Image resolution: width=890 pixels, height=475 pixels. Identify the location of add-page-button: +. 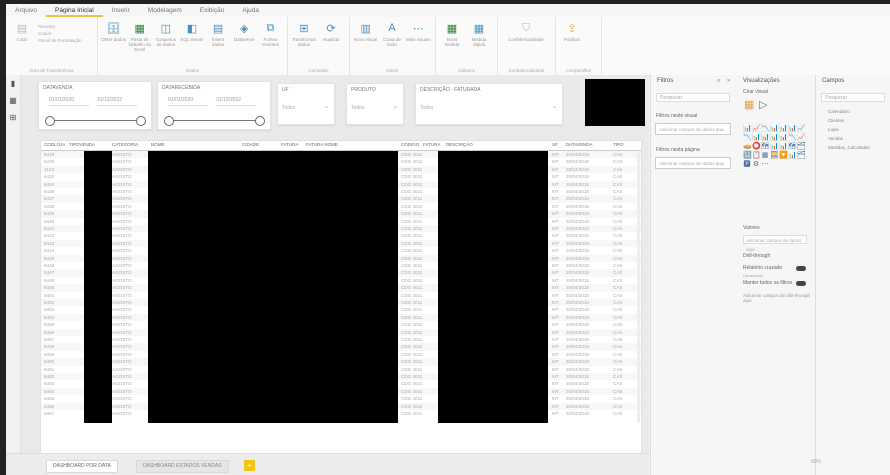
(249, 465).